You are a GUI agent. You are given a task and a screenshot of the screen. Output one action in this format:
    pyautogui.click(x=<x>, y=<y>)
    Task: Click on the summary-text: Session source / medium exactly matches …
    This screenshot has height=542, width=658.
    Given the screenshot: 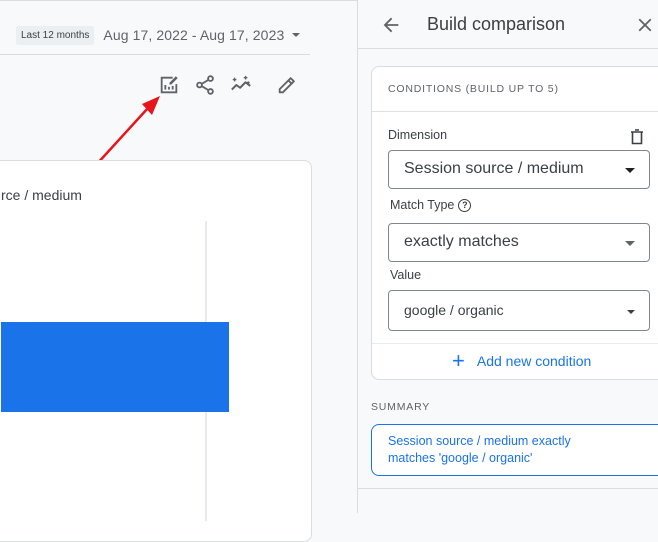 What is the action you would take?
    pyautogui.click(x=479, y=449)
    